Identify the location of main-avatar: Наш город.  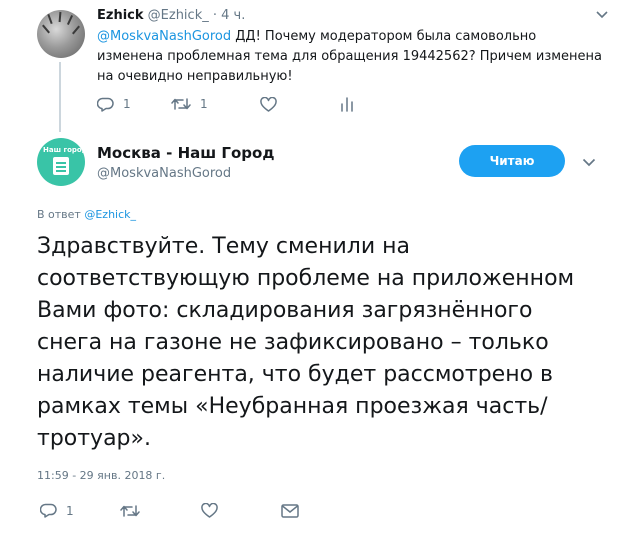
(61, 162).